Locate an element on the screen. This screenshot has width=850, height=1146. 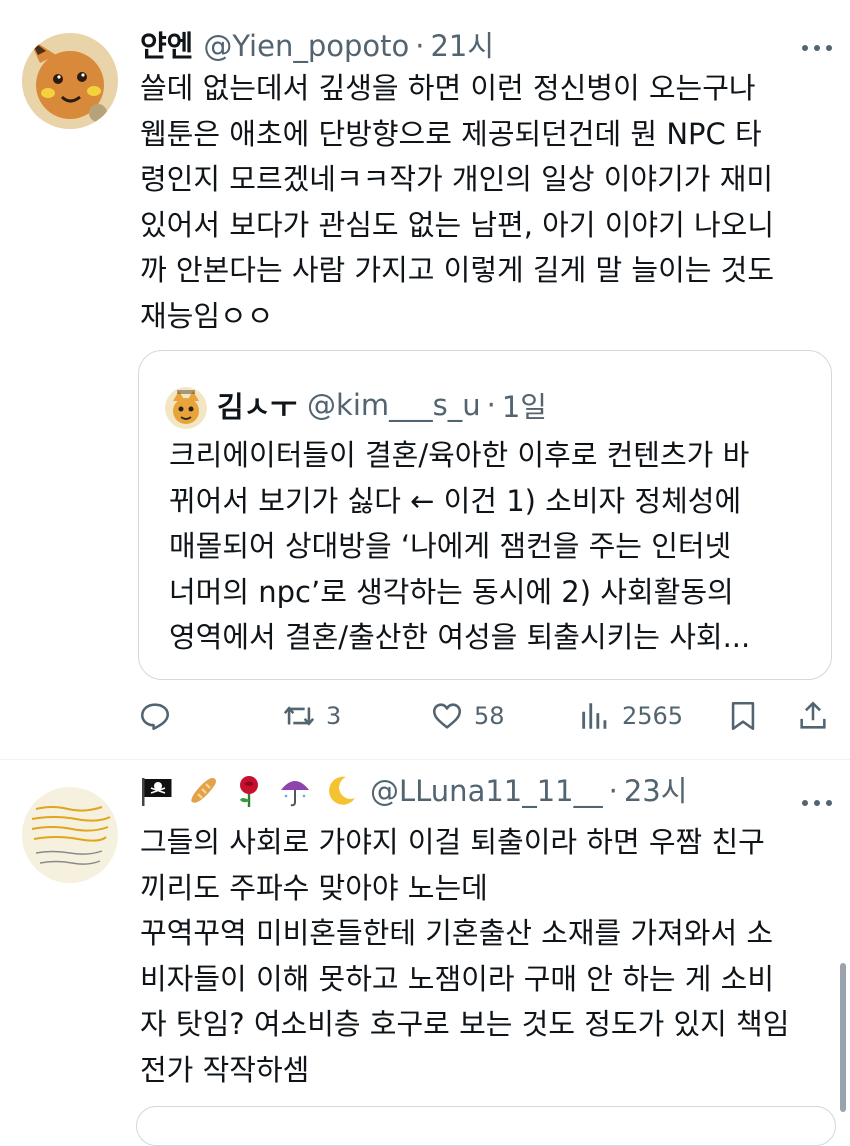
bookmark-button is located at coordinates (743, 716).